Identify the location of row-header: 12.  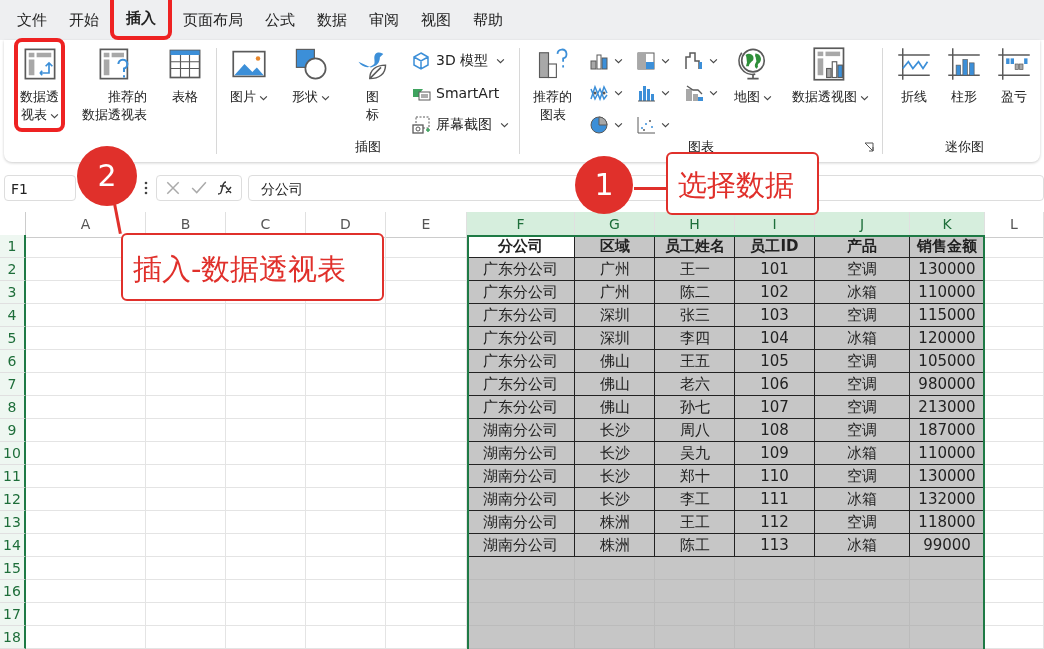
(13, 499).